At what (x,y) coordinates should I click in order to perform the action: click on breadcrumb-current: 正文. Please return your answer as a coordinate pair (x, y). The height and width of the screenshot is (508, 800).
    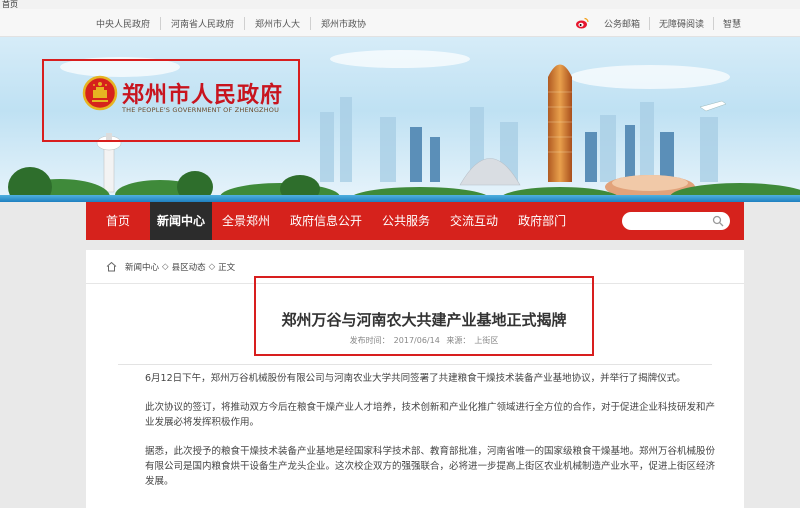
    Looking at the image, I should click on (227, 267).